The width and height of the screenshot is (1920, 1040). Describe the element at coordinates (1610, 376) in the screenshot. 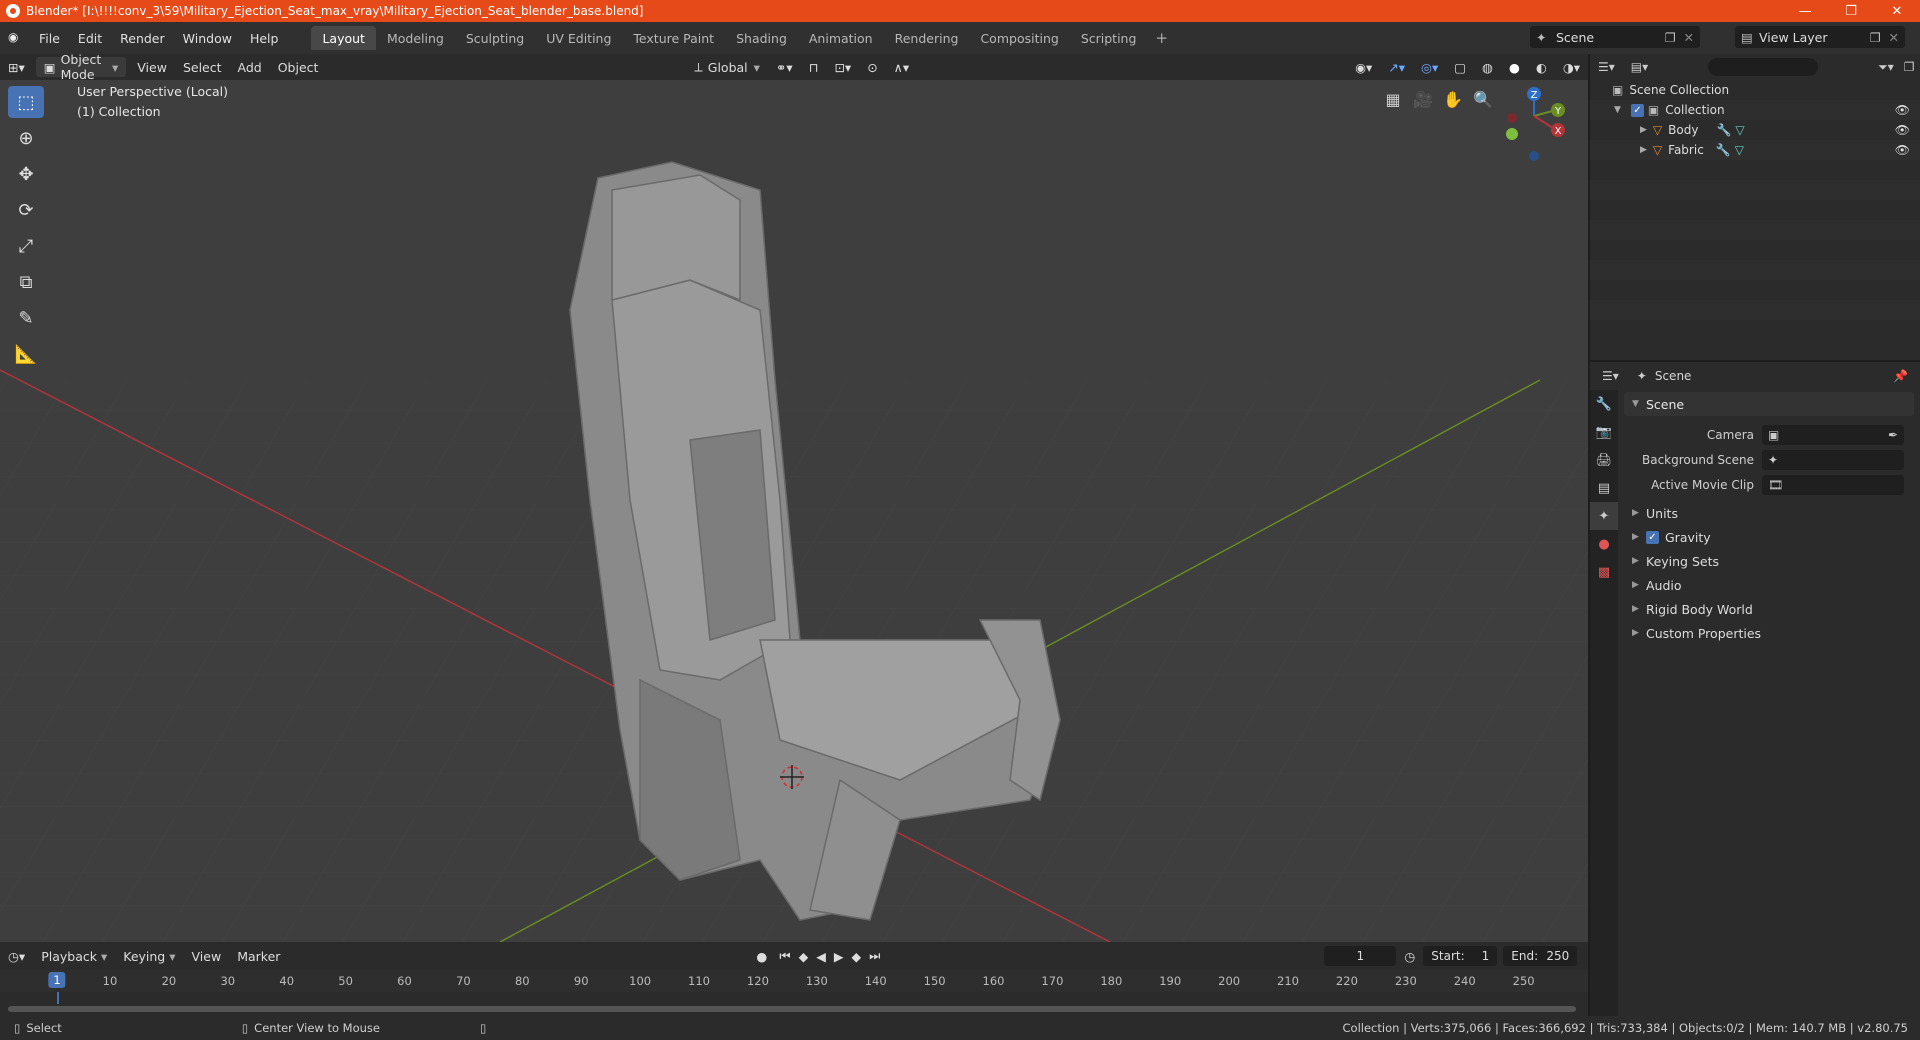

I see `properties-editor-icon: ☰▾` at that location.